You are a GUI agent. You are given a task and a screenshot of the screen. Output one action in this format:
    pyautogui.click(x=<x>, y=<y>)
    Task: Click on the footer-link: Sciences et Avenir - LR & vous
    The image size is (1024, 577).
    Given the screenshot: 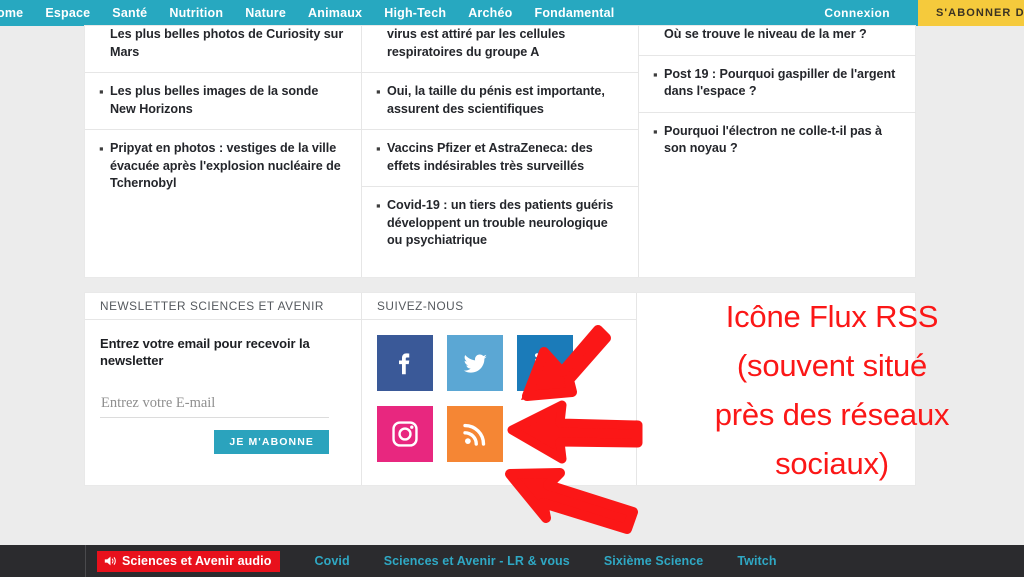 What is the action you would take?
    pyautogui.click(x=477, y=561)
    